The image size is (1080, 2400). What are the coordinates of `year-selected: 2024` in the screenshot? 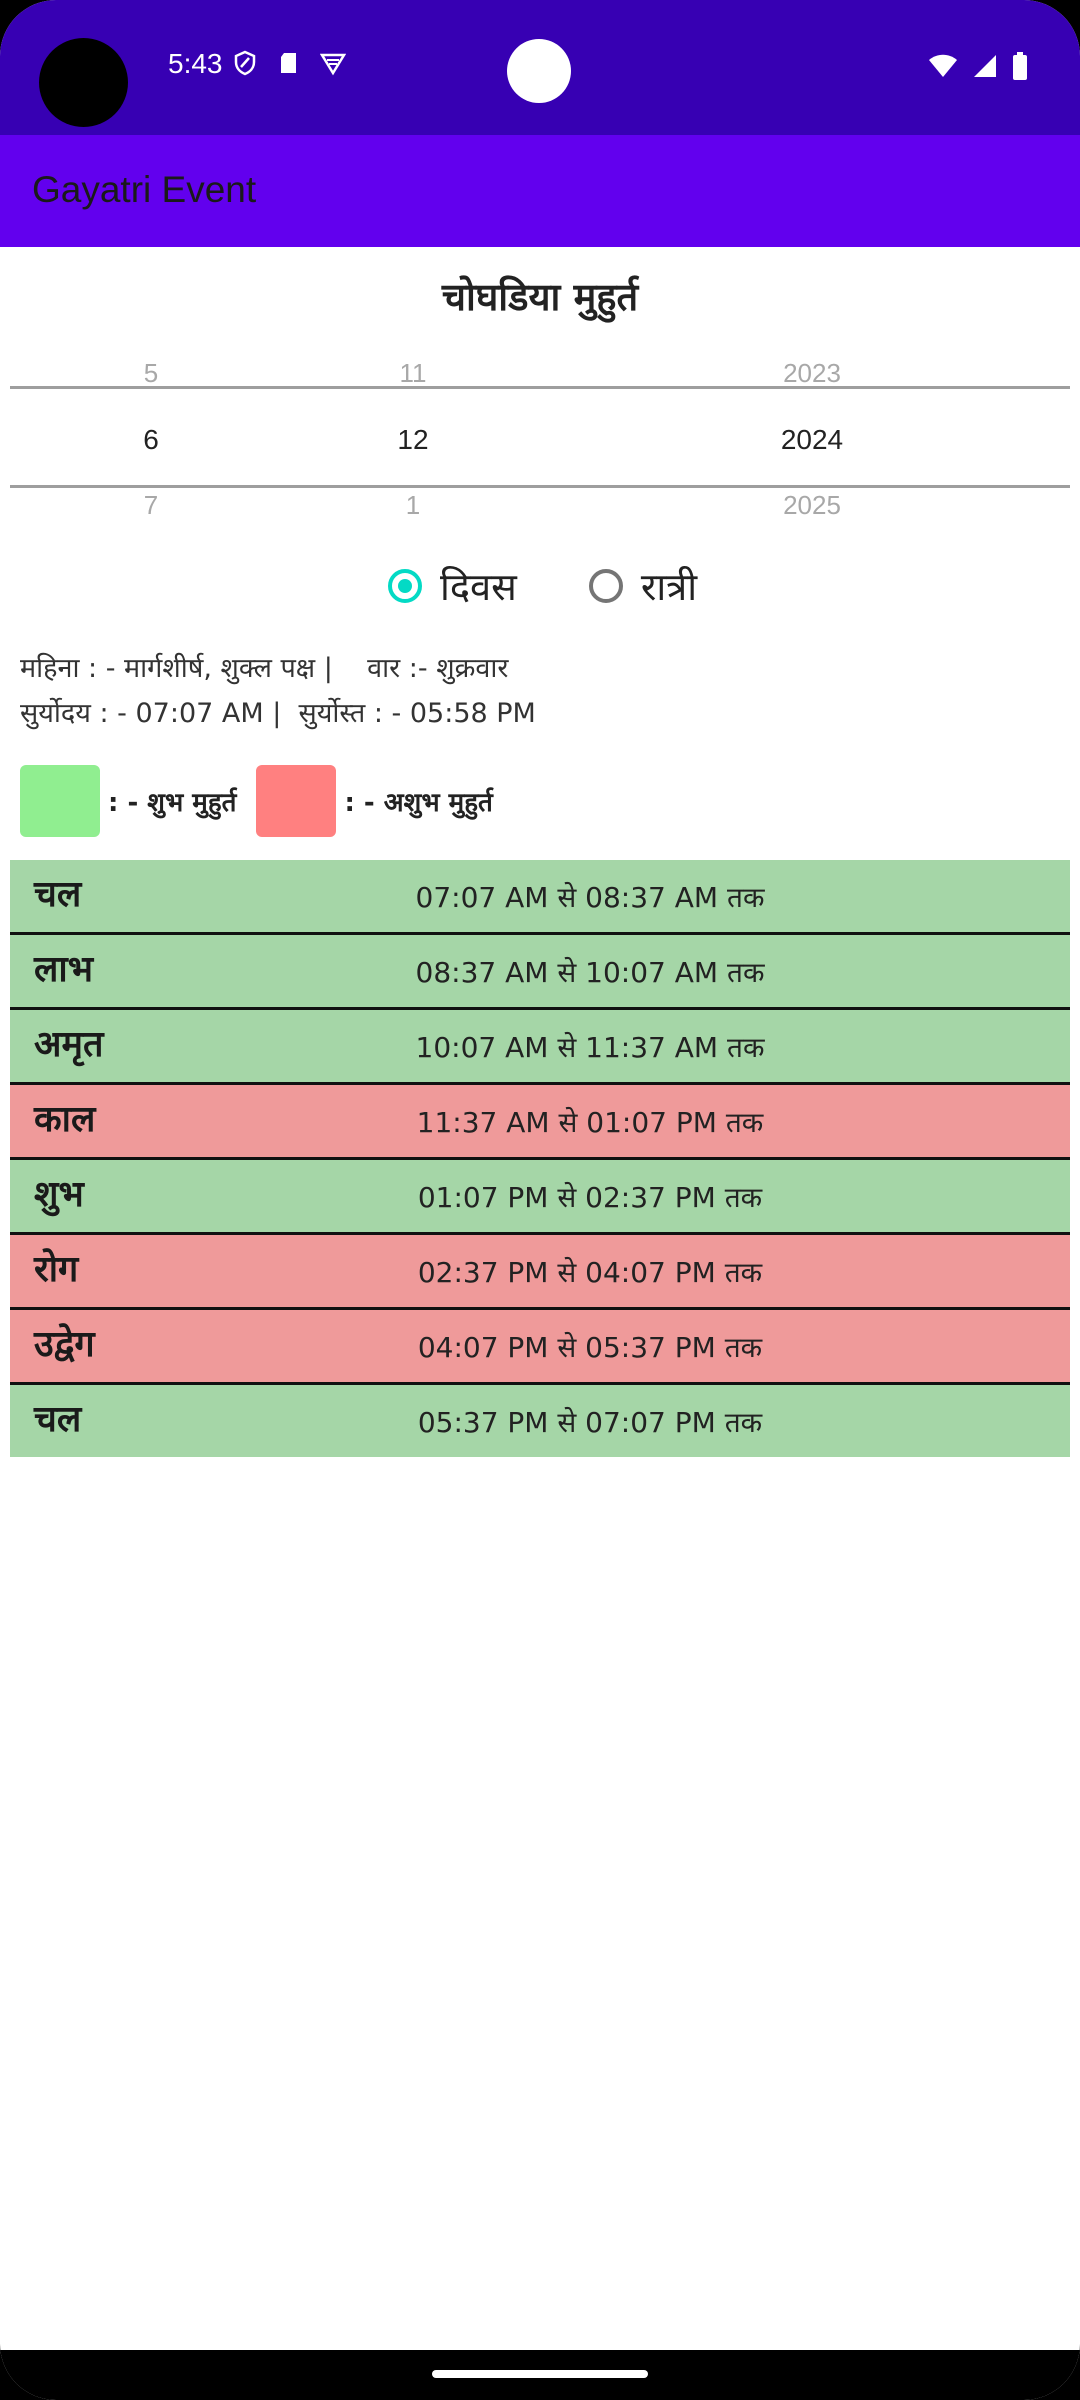 It's located at (812, 440).